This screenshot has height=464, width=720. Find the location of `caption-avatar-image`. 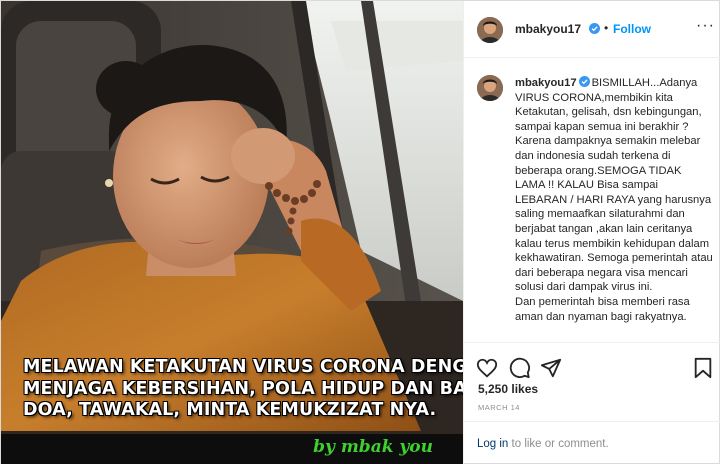

caption-avatar-image is located at coordinates (490, 88).